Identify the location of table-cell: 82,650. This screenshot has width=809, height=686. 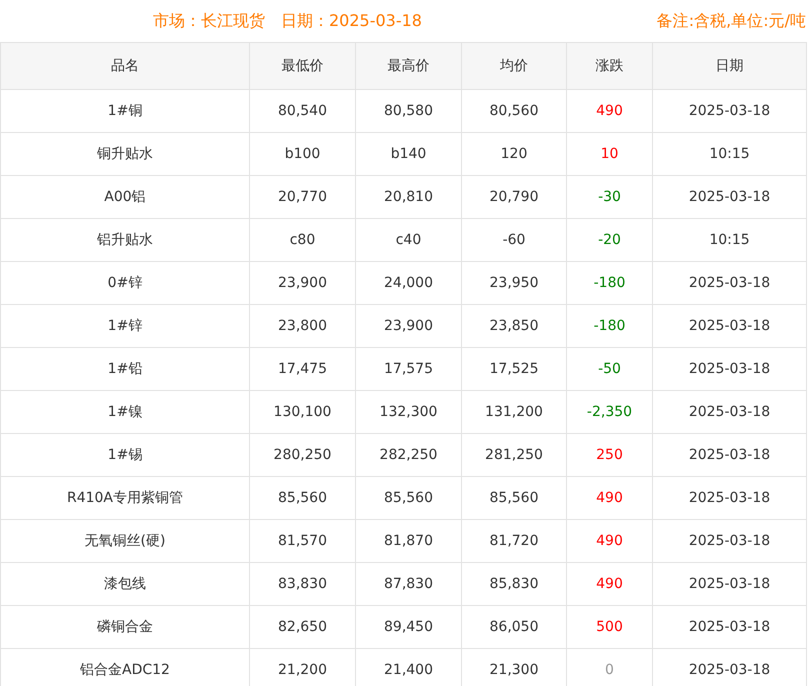
(303, 627).